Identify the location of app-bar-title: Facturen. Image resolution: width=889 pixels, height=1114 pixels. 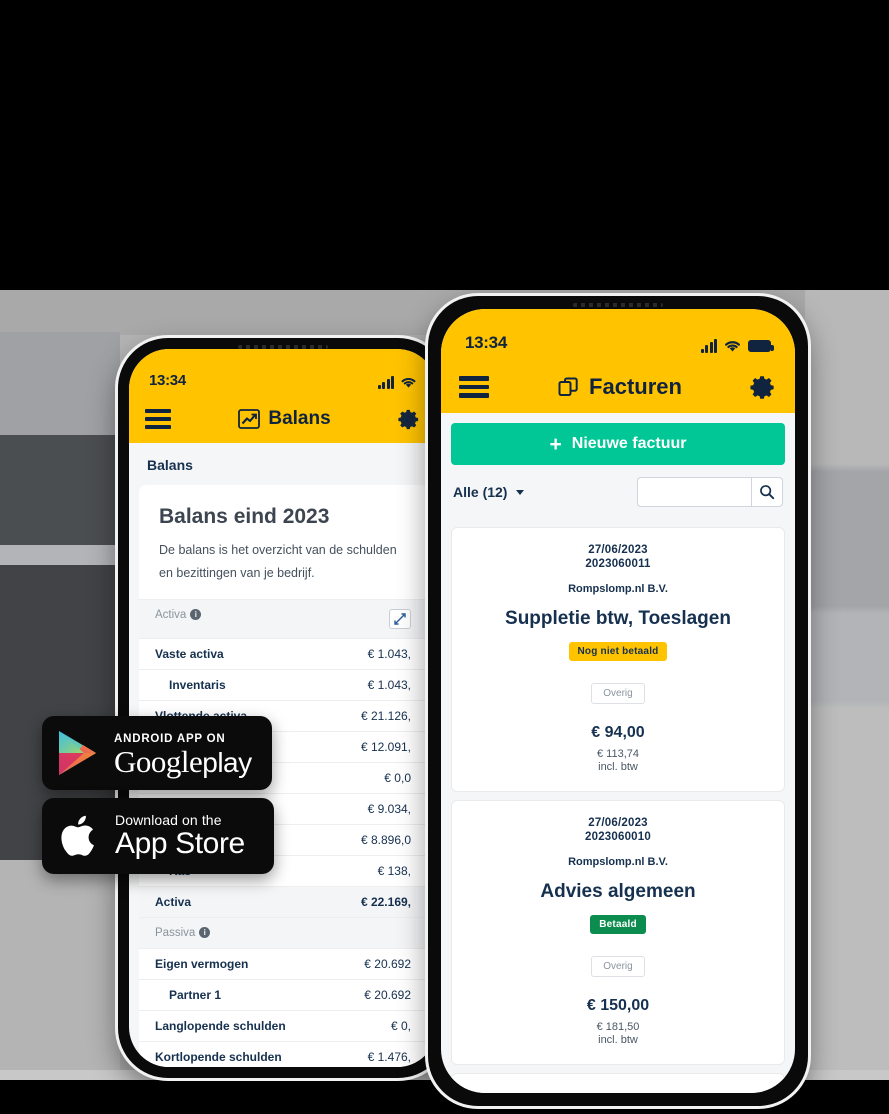
(619, 387).